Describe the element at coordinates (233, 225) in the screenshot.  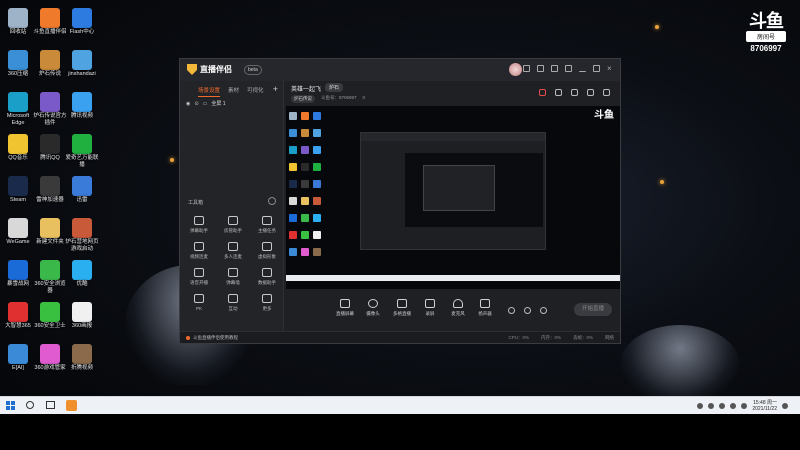
I see `tool-item: 房管助手` at that location.